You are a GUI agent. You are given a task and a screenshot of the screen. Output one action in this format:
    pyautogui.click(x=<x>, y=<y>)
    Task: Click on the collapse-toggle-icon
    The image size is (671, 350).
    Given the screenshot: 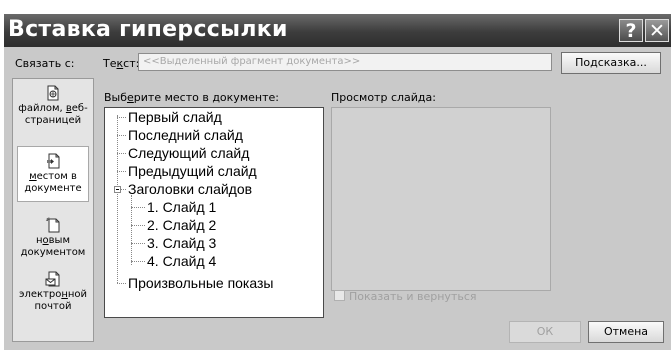 What is the action you would take?
    pyautogui.click(x=117, y=189)
    